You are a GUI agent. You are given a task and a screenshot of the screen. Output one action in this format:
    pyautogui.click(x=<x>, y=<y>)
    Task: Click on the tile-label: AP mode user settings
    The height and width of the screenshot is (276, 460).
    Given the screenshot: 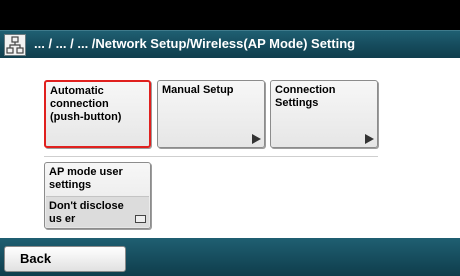 What is the action you would take?
    pyautogui.click(x=86, y=178)
    